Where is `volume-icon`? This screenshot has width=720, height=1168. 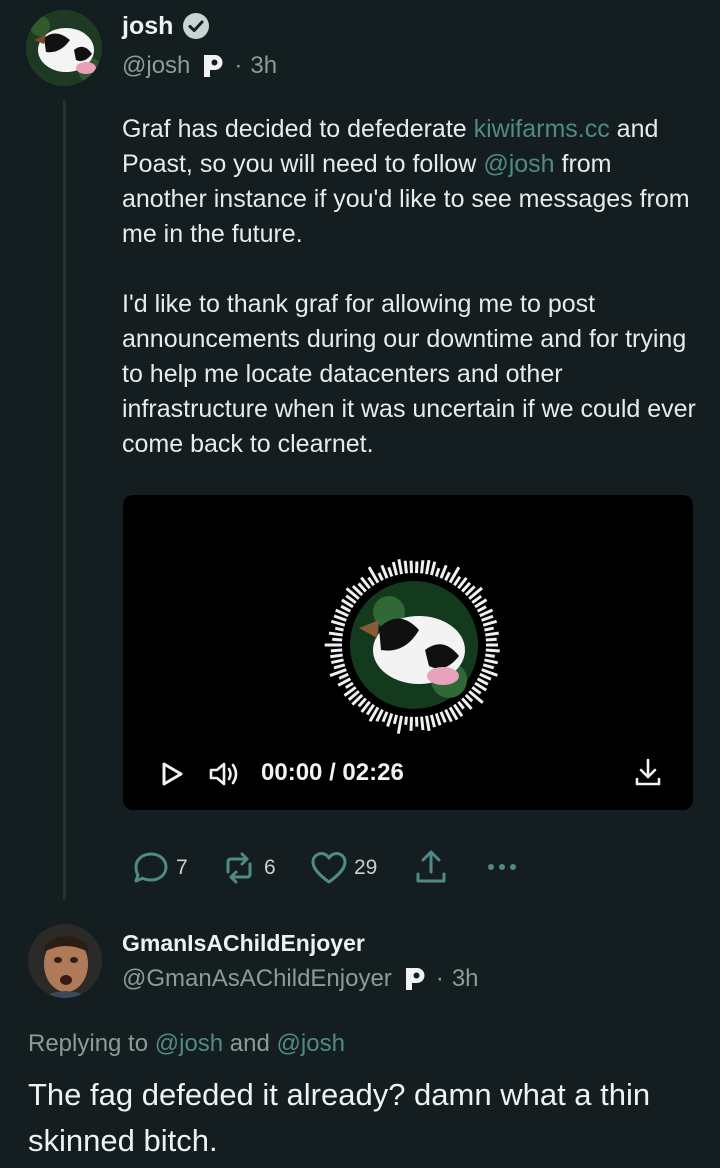
volume-icon is located at coordinates (225, 774).